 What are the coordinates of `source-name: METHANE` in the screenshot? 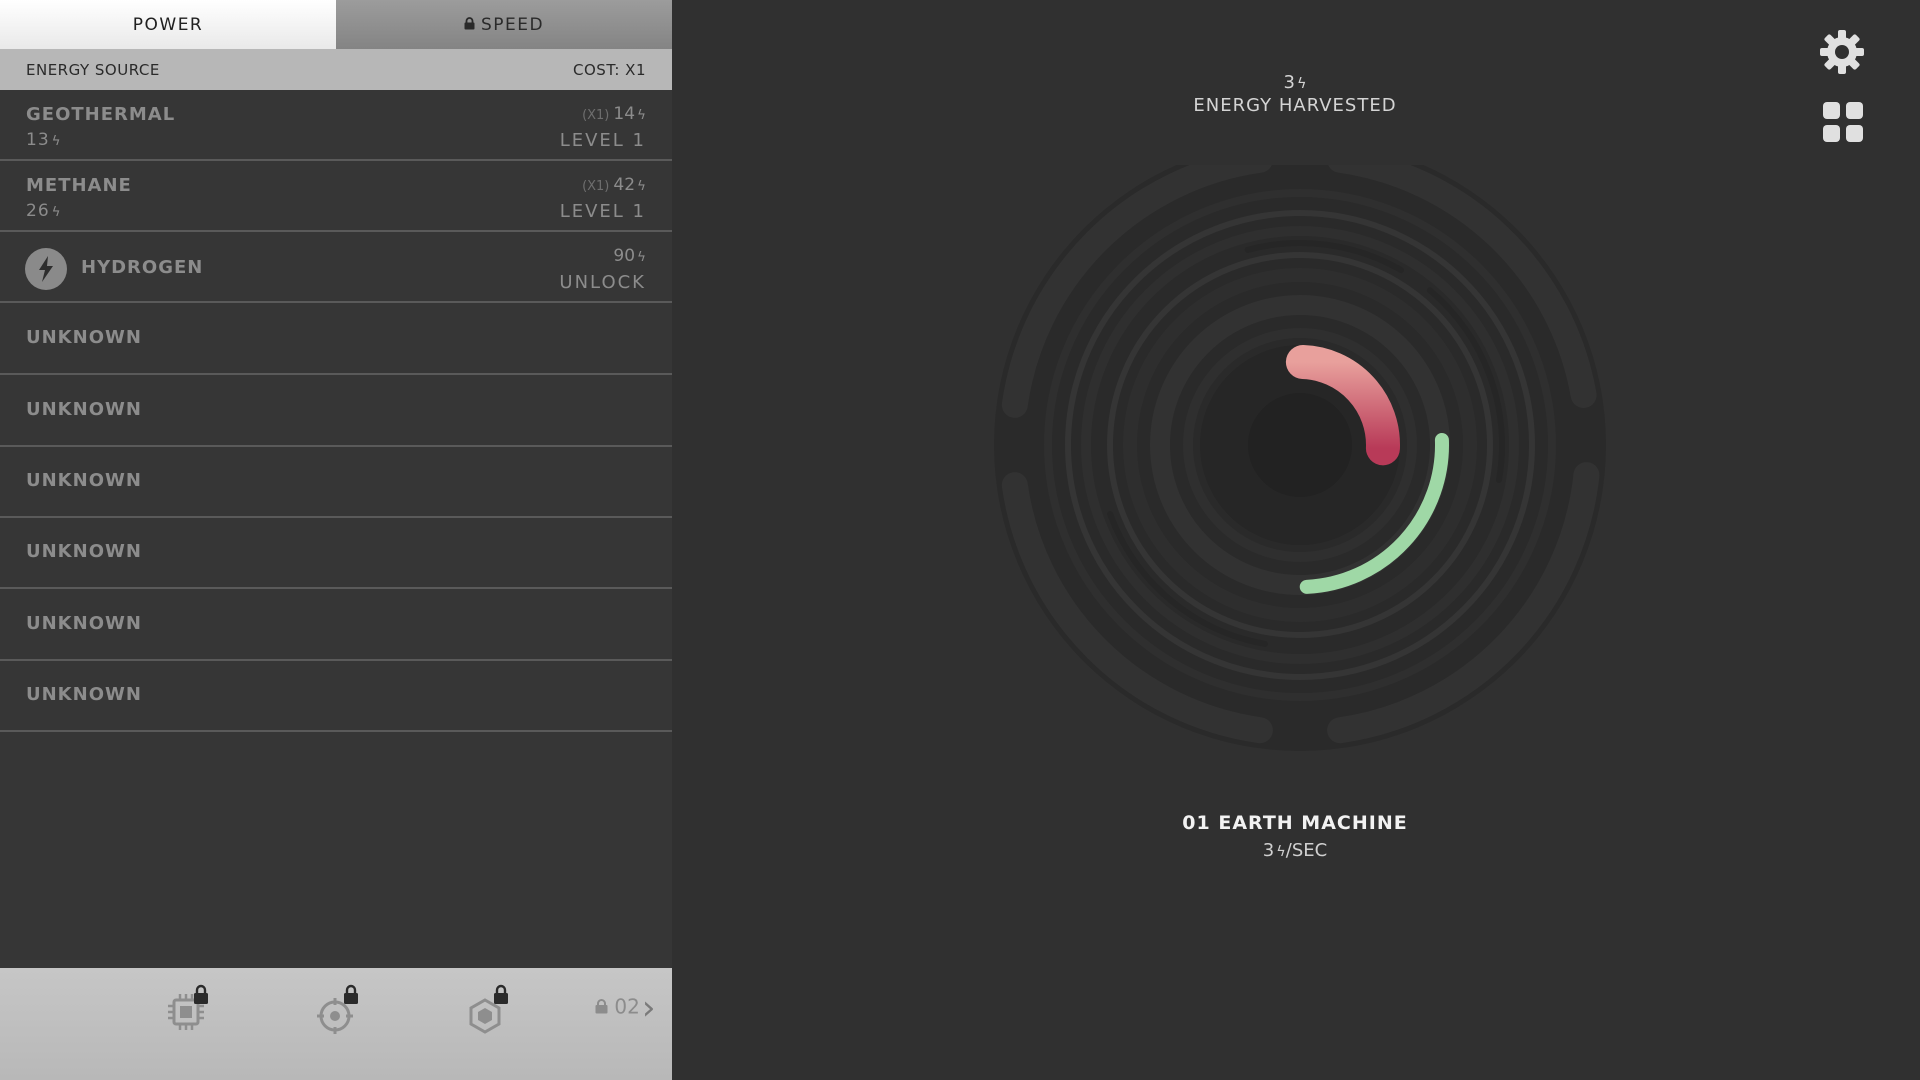 It's located at (79, 185).